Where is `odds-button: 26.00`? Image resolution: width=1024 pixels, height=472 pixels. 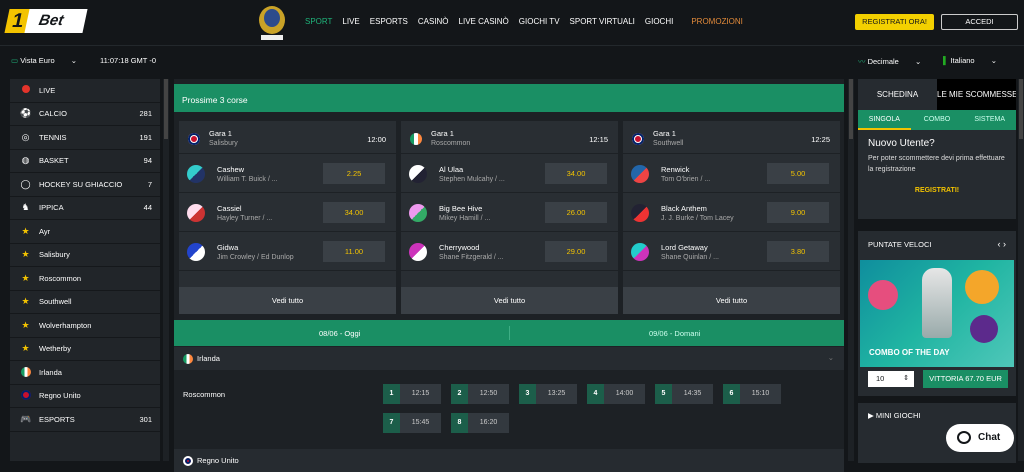
odds-button: 26.00 is located at coordinates (576, 212).